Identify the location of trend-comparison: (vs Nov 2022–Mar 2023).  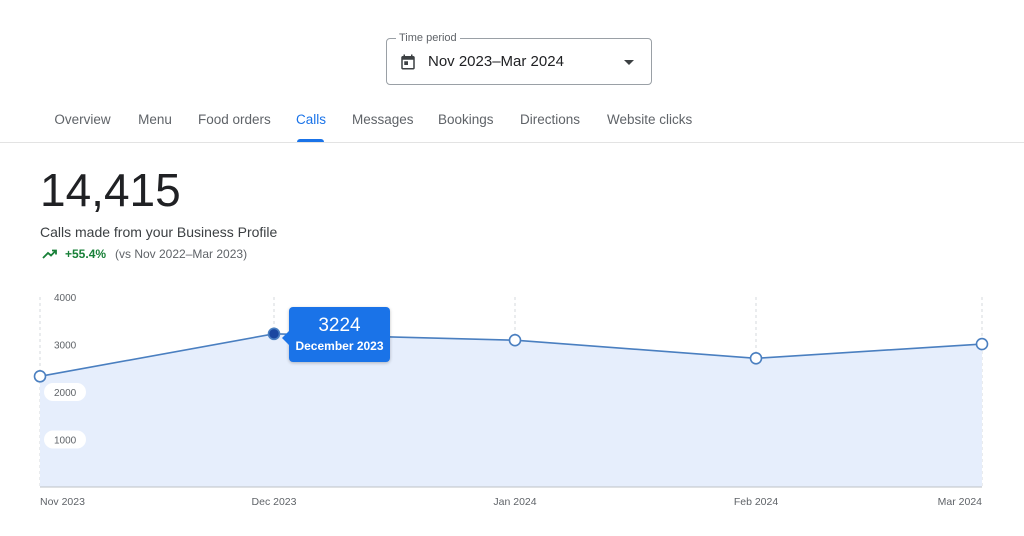
(181, 254).